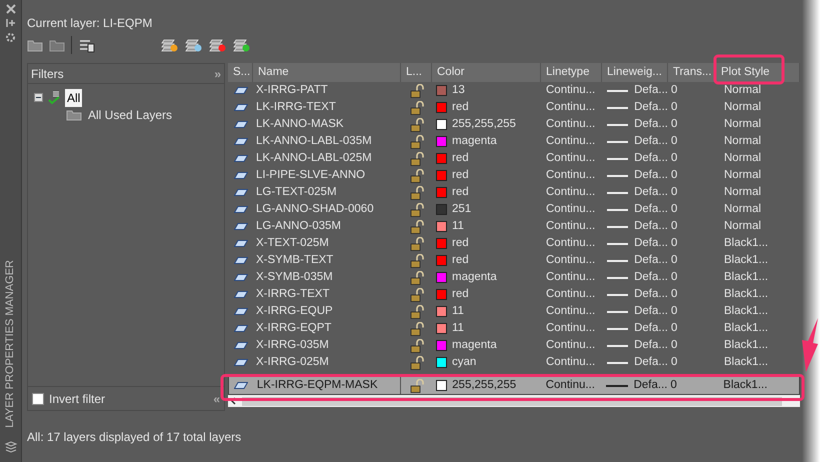 This screenshot has width=820, height=462. I want to click on layer-row: LK-ANNO-LABL-035M magenta Continu... Defa... 0 Normal, so click(514, 141).